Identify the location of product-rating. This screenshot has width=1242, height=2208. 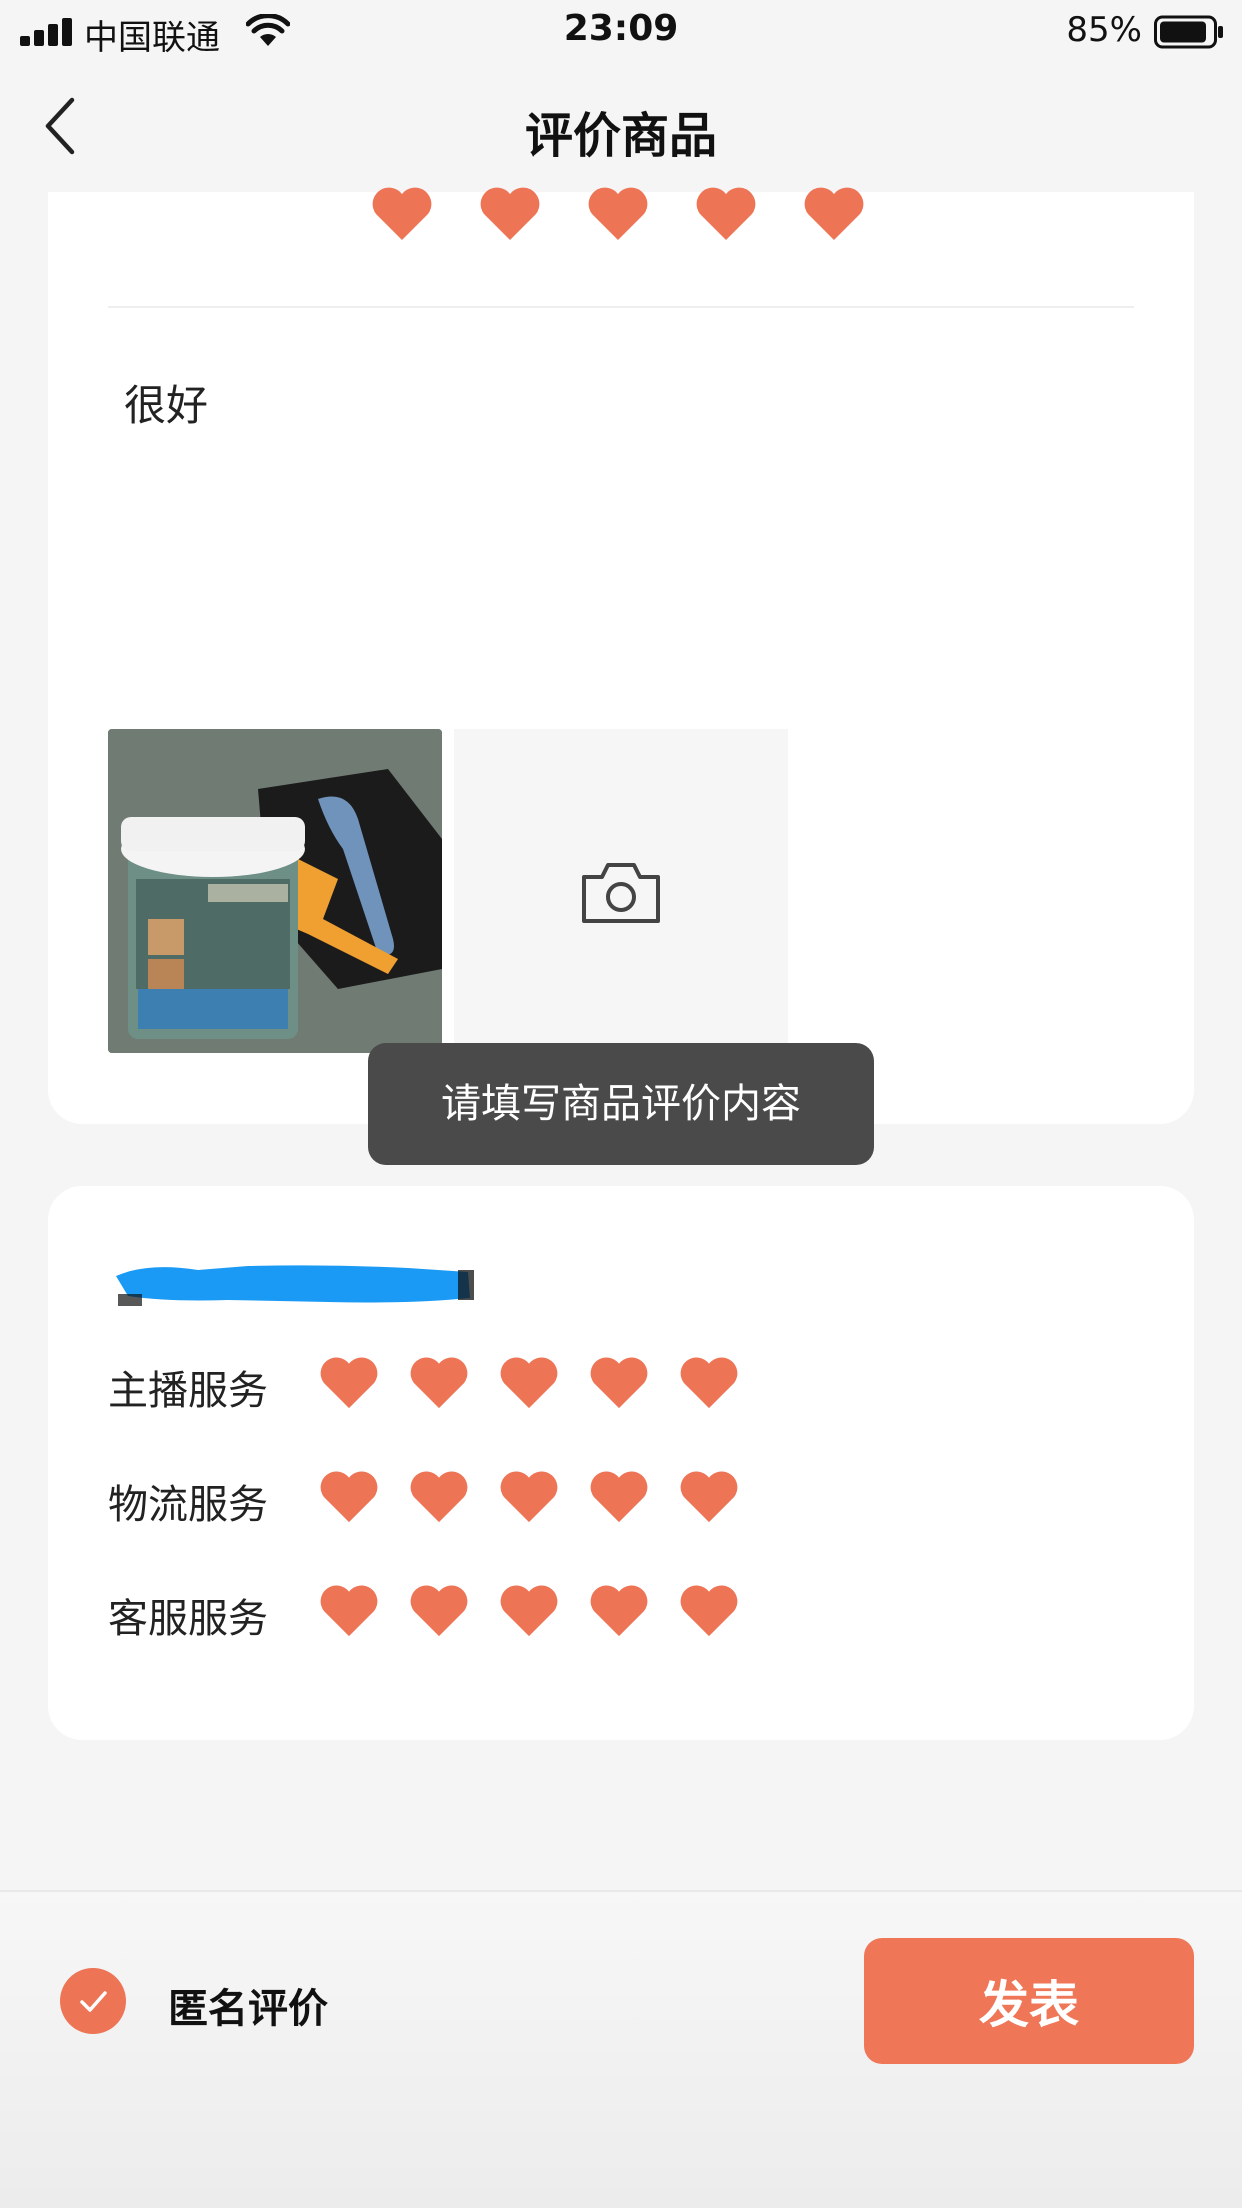
(621, 234).